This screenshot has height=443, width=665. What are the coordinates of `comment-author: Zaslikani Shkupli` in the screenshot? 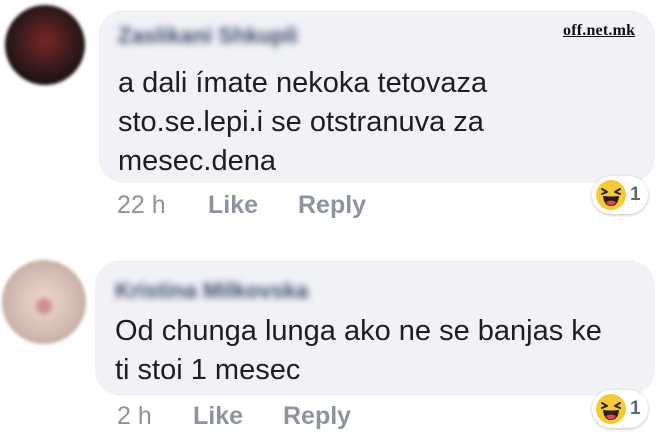 It's located at (208, 36).